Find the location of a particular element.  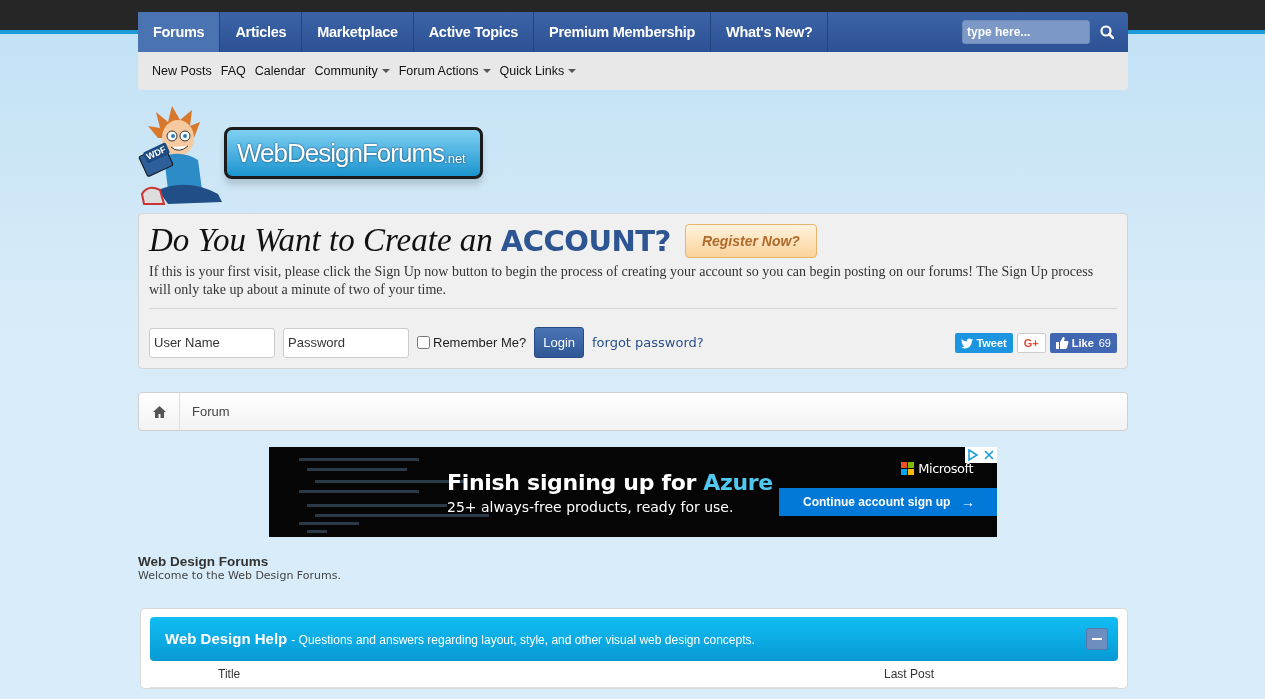

ad-headline-emphasis: Azure is located at coordinates (738, 482).